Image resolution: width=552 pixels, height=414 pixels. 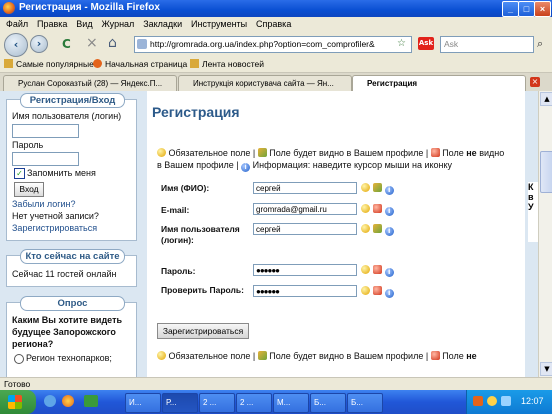 What do you see at coordinates (305, 229) in the screenshot?
I see `username-field-input: сергей` at bounding box center [305, 229].